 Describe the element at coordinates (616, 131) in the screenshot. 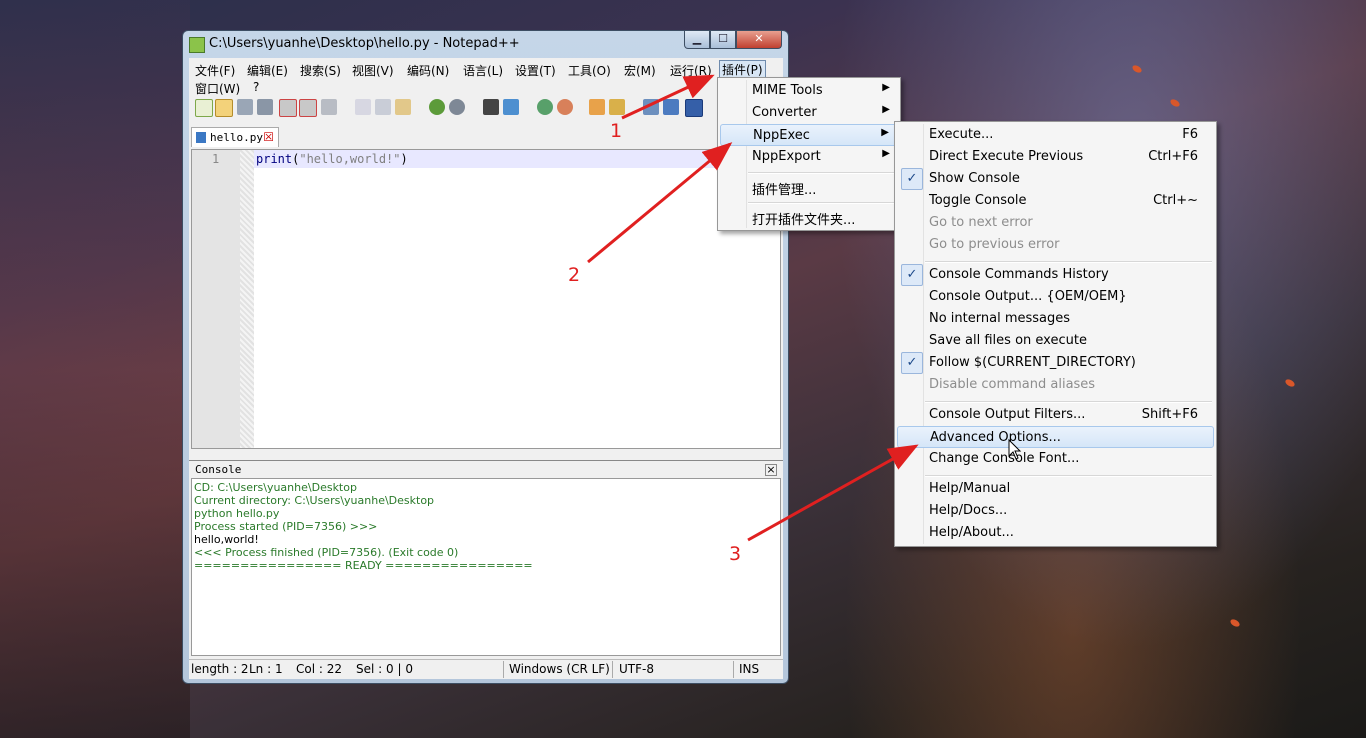

I see `annotation-label-1: 1` at that location.